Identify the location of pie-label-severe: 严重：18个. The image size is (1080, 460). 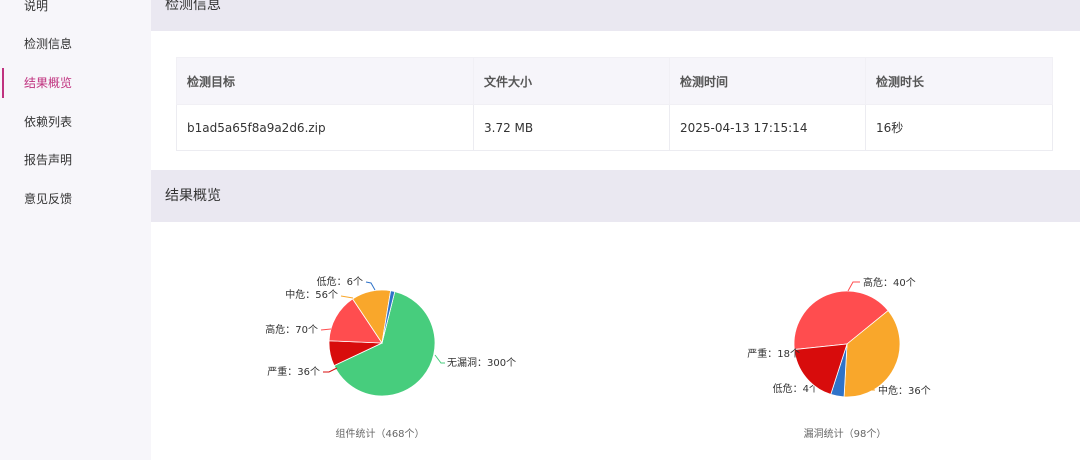
(773, 353).